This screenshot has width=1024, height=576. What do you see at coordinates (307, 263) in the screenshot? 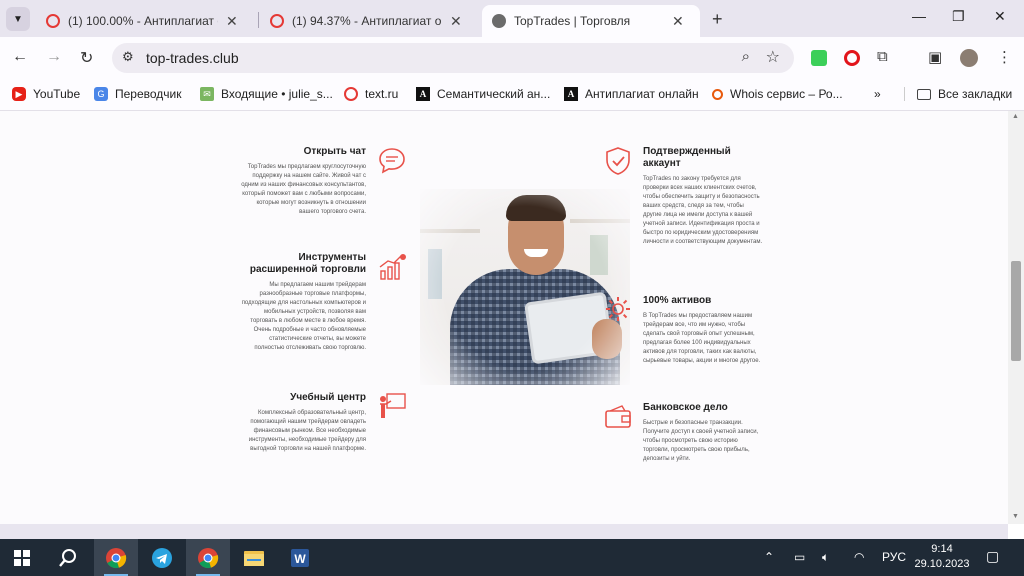
I see `feature-title: Инструменты расширенной торговли` at bounding box center [307, 263].